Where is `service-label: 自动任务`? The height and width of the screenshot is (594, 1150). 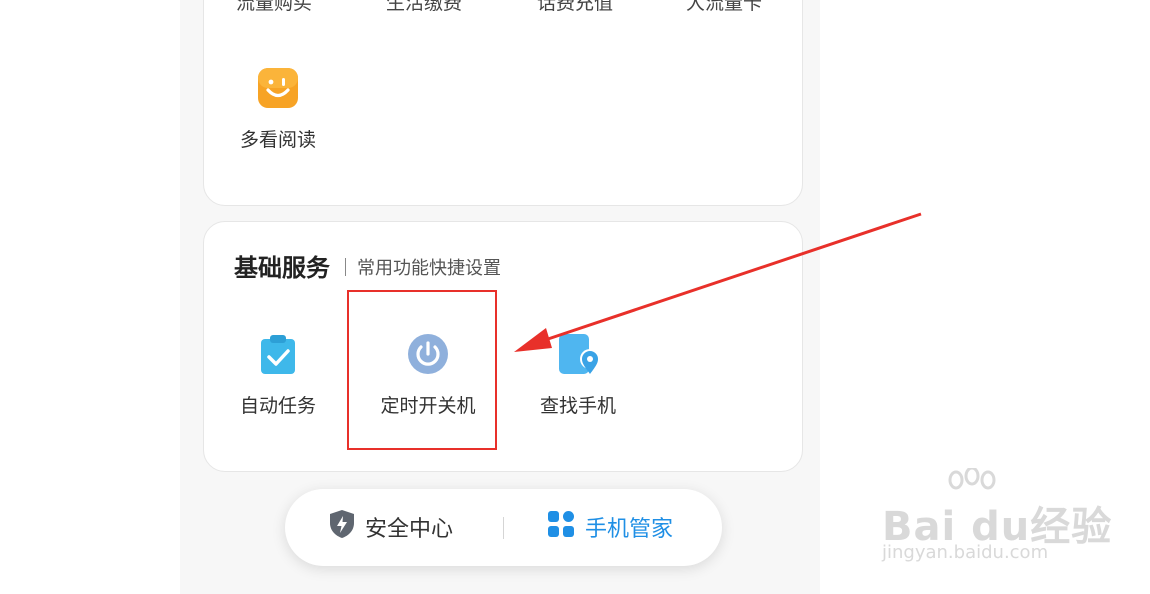 service-label: 自动任务 is located at coordinates (277, 406).